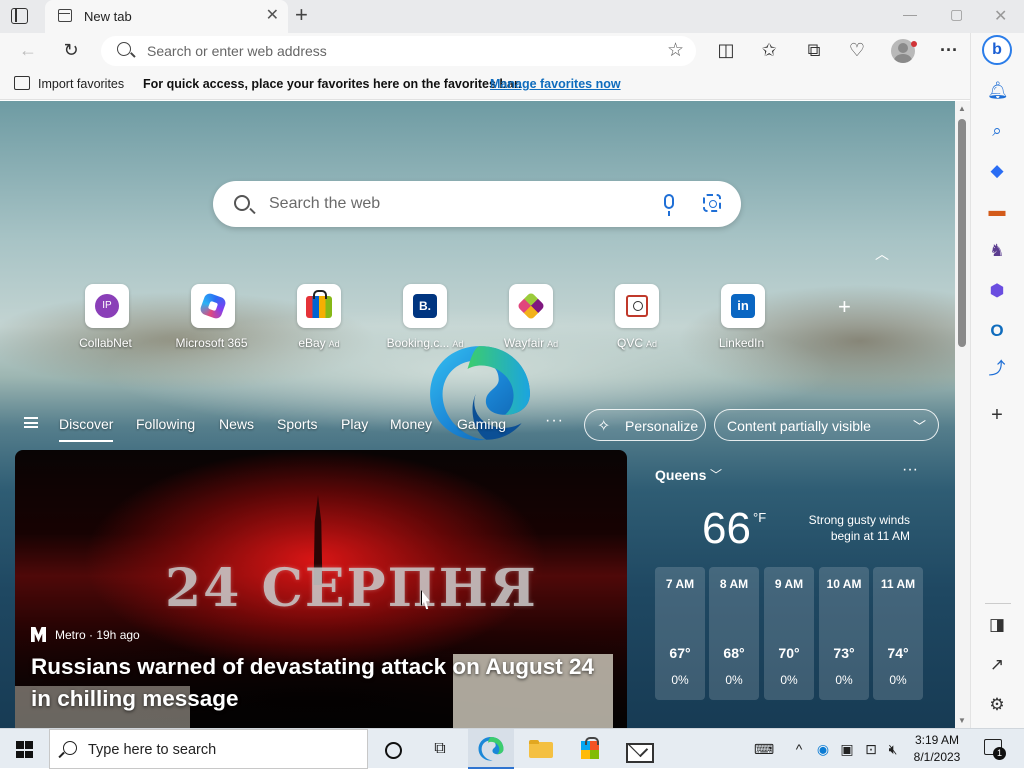  What do you see at coordinates (236, 424) in the screenshot?
I see `feed-tab-news: News` at bounding box center [236, 424].